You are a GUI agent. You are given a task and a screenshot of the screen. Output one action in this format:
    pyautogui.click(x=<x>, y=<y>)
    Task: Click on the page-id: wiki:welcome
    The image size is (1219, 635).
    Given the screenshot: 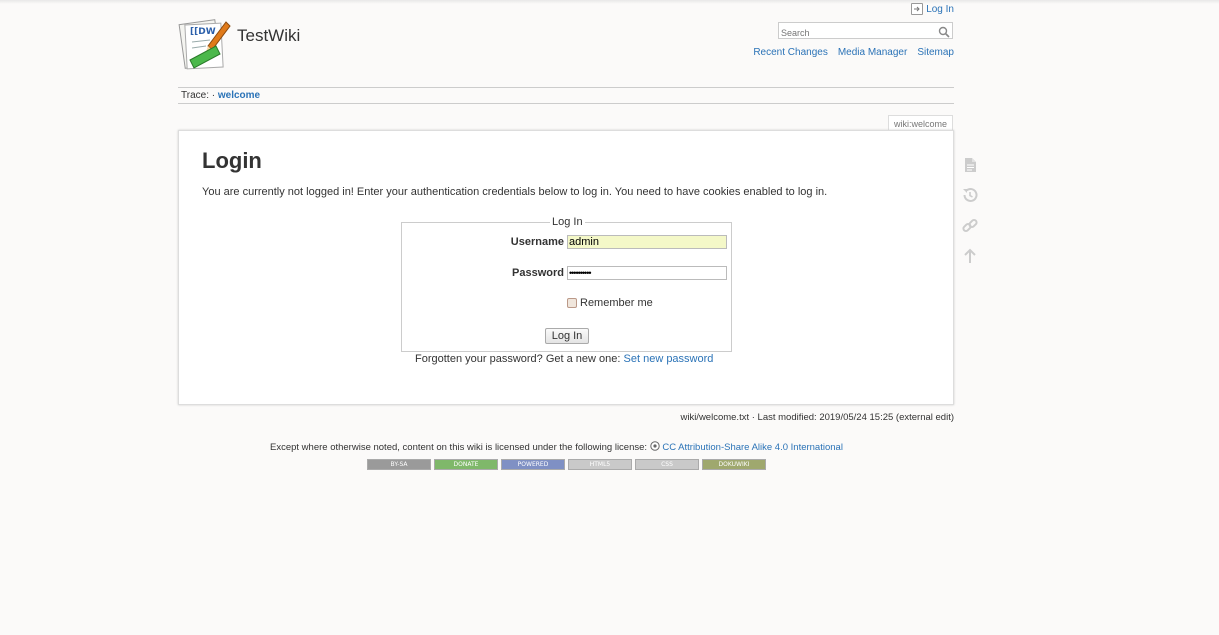 What is the action you would take?
    pyautogui.click(x=920, y=123)
    